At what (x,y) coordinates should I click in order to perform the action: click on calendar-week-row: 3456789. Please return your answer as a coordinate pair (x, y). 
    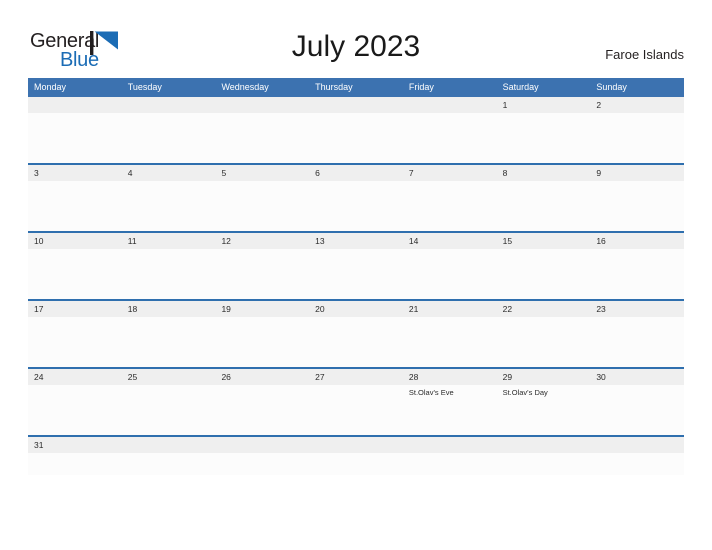
    Looking at the image, I should click on (356, 199).